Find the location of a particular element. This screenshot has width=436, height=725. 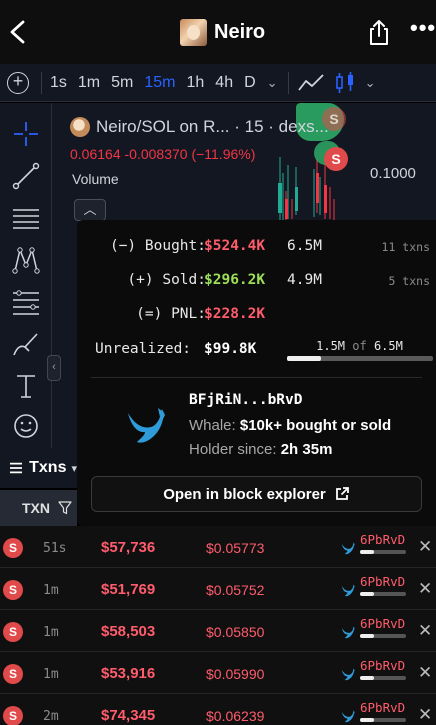

timeframe-15m: 15m is located at coordinates (159, 83).